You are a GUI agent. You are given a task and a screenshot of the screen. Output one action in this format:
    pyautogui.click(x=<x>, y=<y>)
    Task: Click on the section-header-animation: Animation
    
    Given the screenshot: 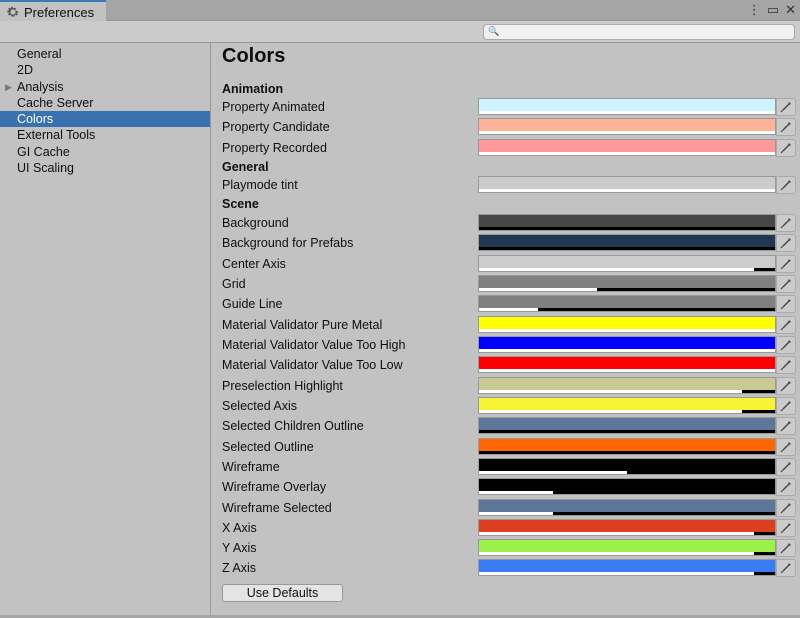 What is the action you would take?
    pyautogui.click(x=511, y=90)
    